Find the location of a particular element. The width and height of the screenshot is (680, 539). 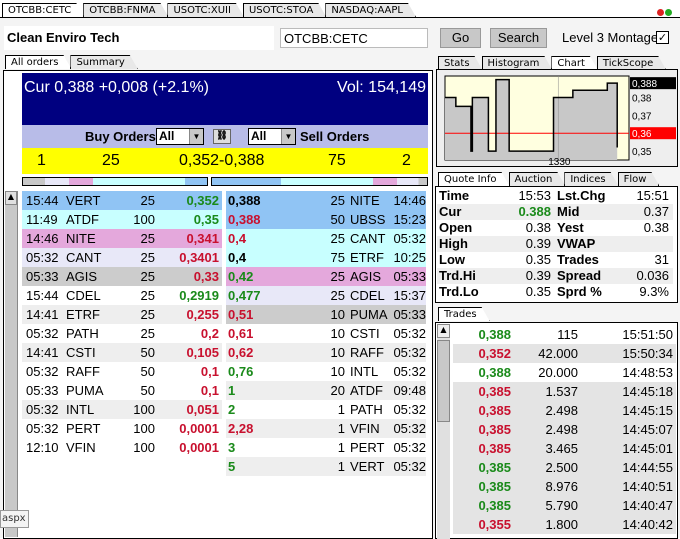

order-price: 0,388 is located at coordinates (244, 200).